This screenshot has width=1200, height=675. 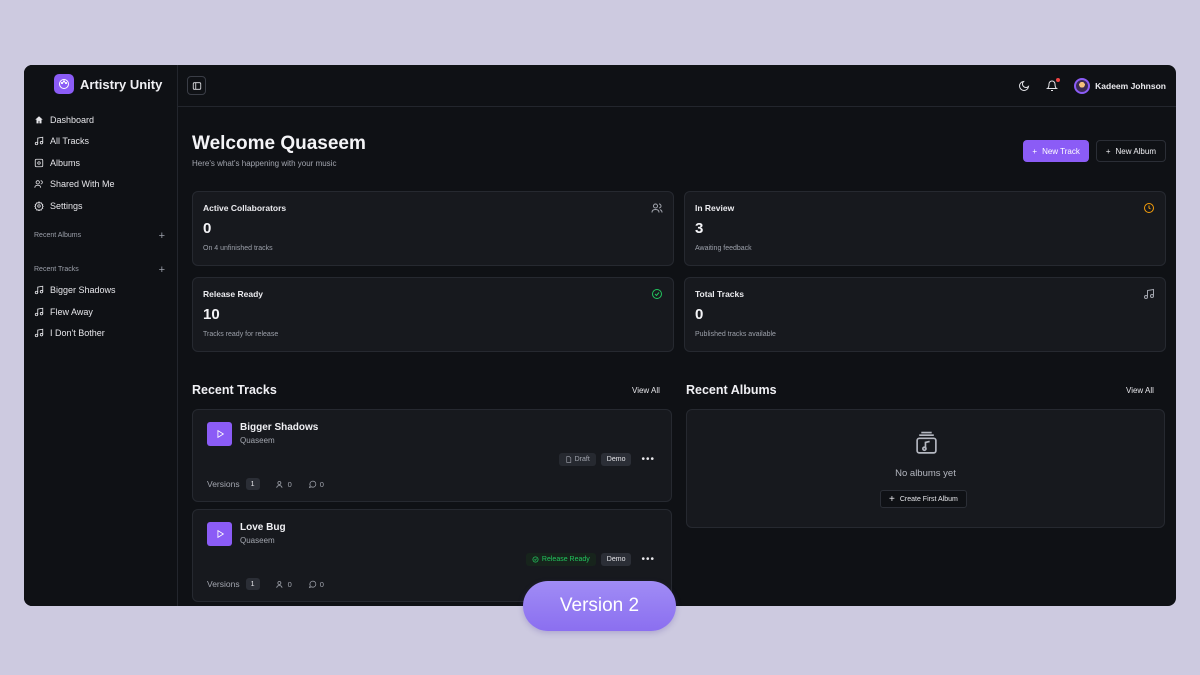 What do you see at coordinates (279, 427) in the screenshot?
I see `track-name: Bigger Shadows` at bounding box center [279, 427].